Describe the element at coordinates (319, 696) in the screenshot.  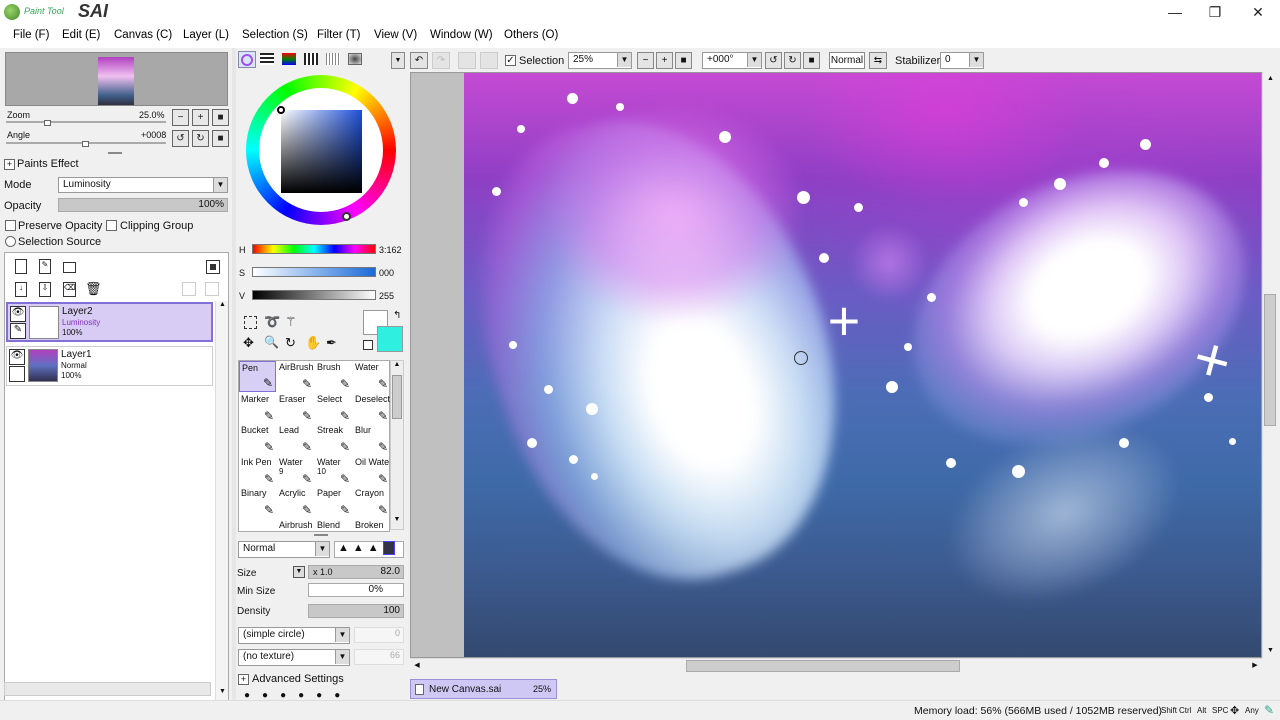
I see `brush-size-presets: ●●●●●●` at that location.